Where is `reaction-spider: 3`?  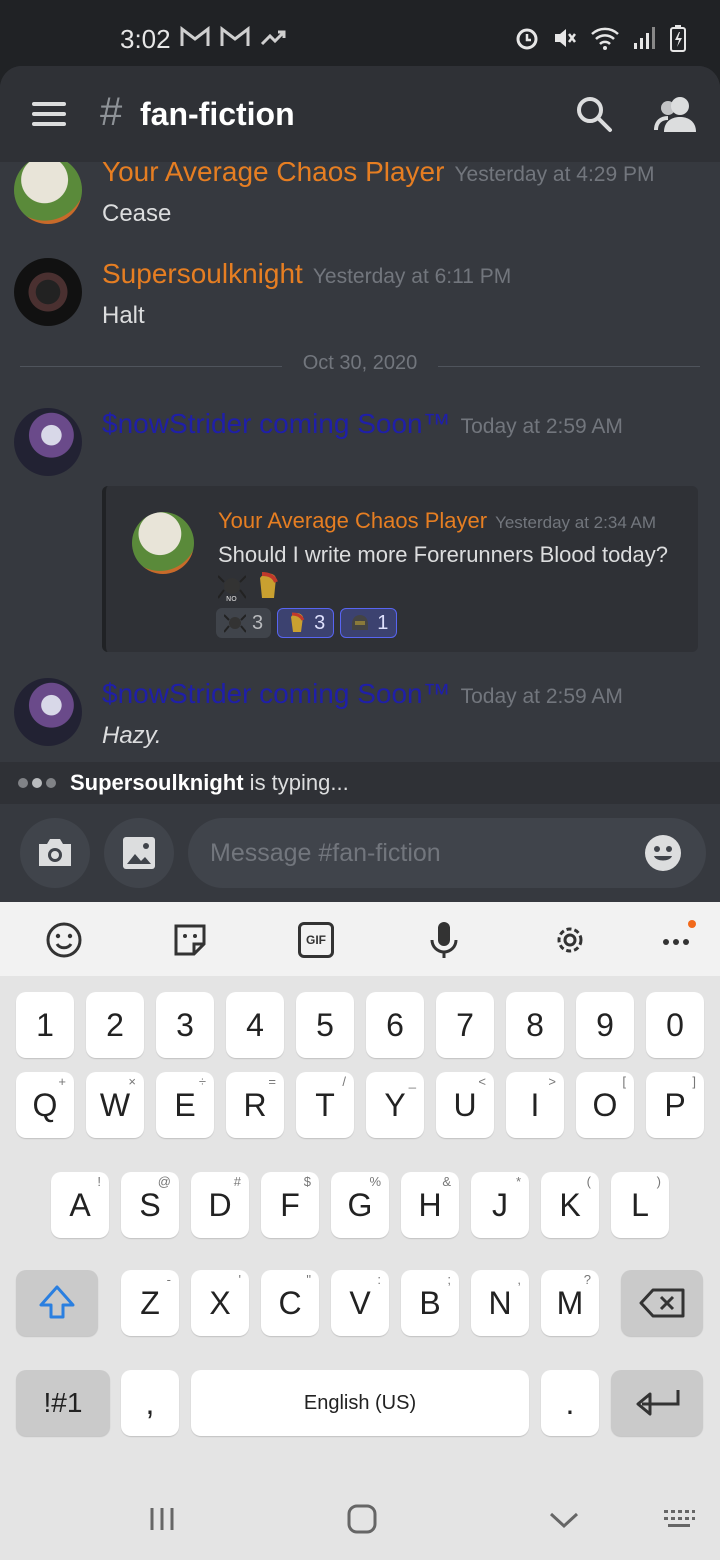 reaction-spider: 3 is located at coordinates (244, 623).